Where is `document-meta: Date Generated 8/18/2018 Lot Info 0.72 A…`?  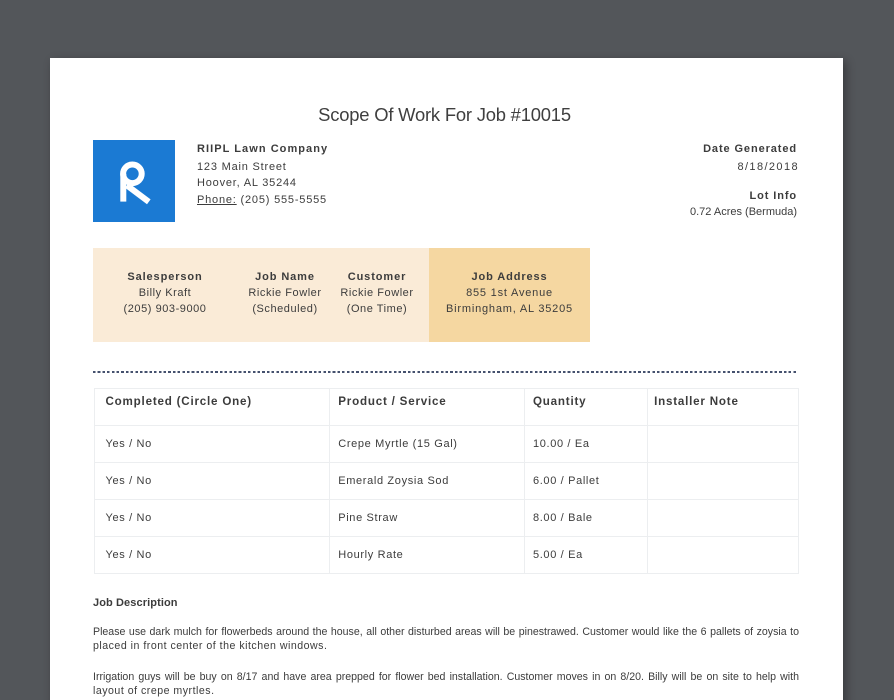
document-meta: Date Generated 8/18/2018 Lot Info 0.72 A… is located at coordinates (744, 181).